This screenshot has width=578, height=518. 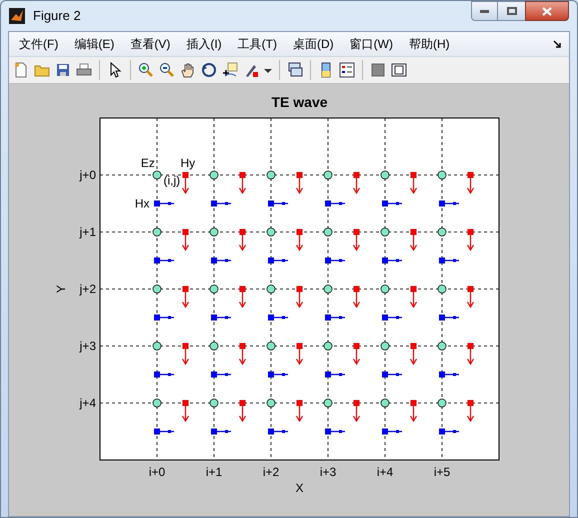 What do you see at coordinates (188, 70) in the screenshot?
I see `hand-icon` at bounding box center [188, 70].